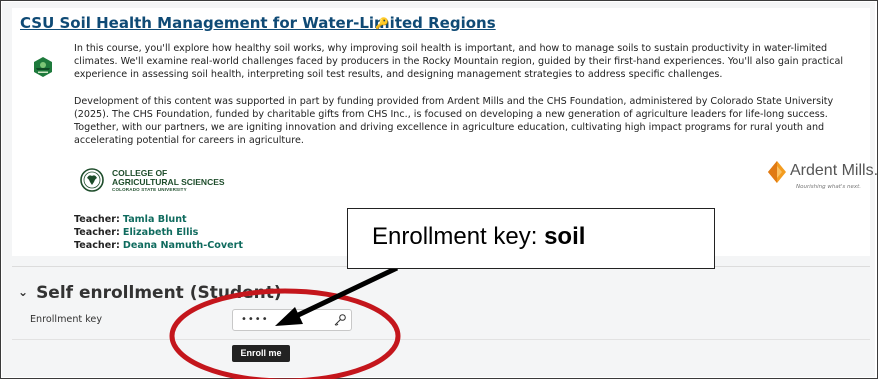  What do you see at coordinates (255, 319) in the screenshot?
I see `enrollment-key-value: ••••` at bounding box center [255, 319].